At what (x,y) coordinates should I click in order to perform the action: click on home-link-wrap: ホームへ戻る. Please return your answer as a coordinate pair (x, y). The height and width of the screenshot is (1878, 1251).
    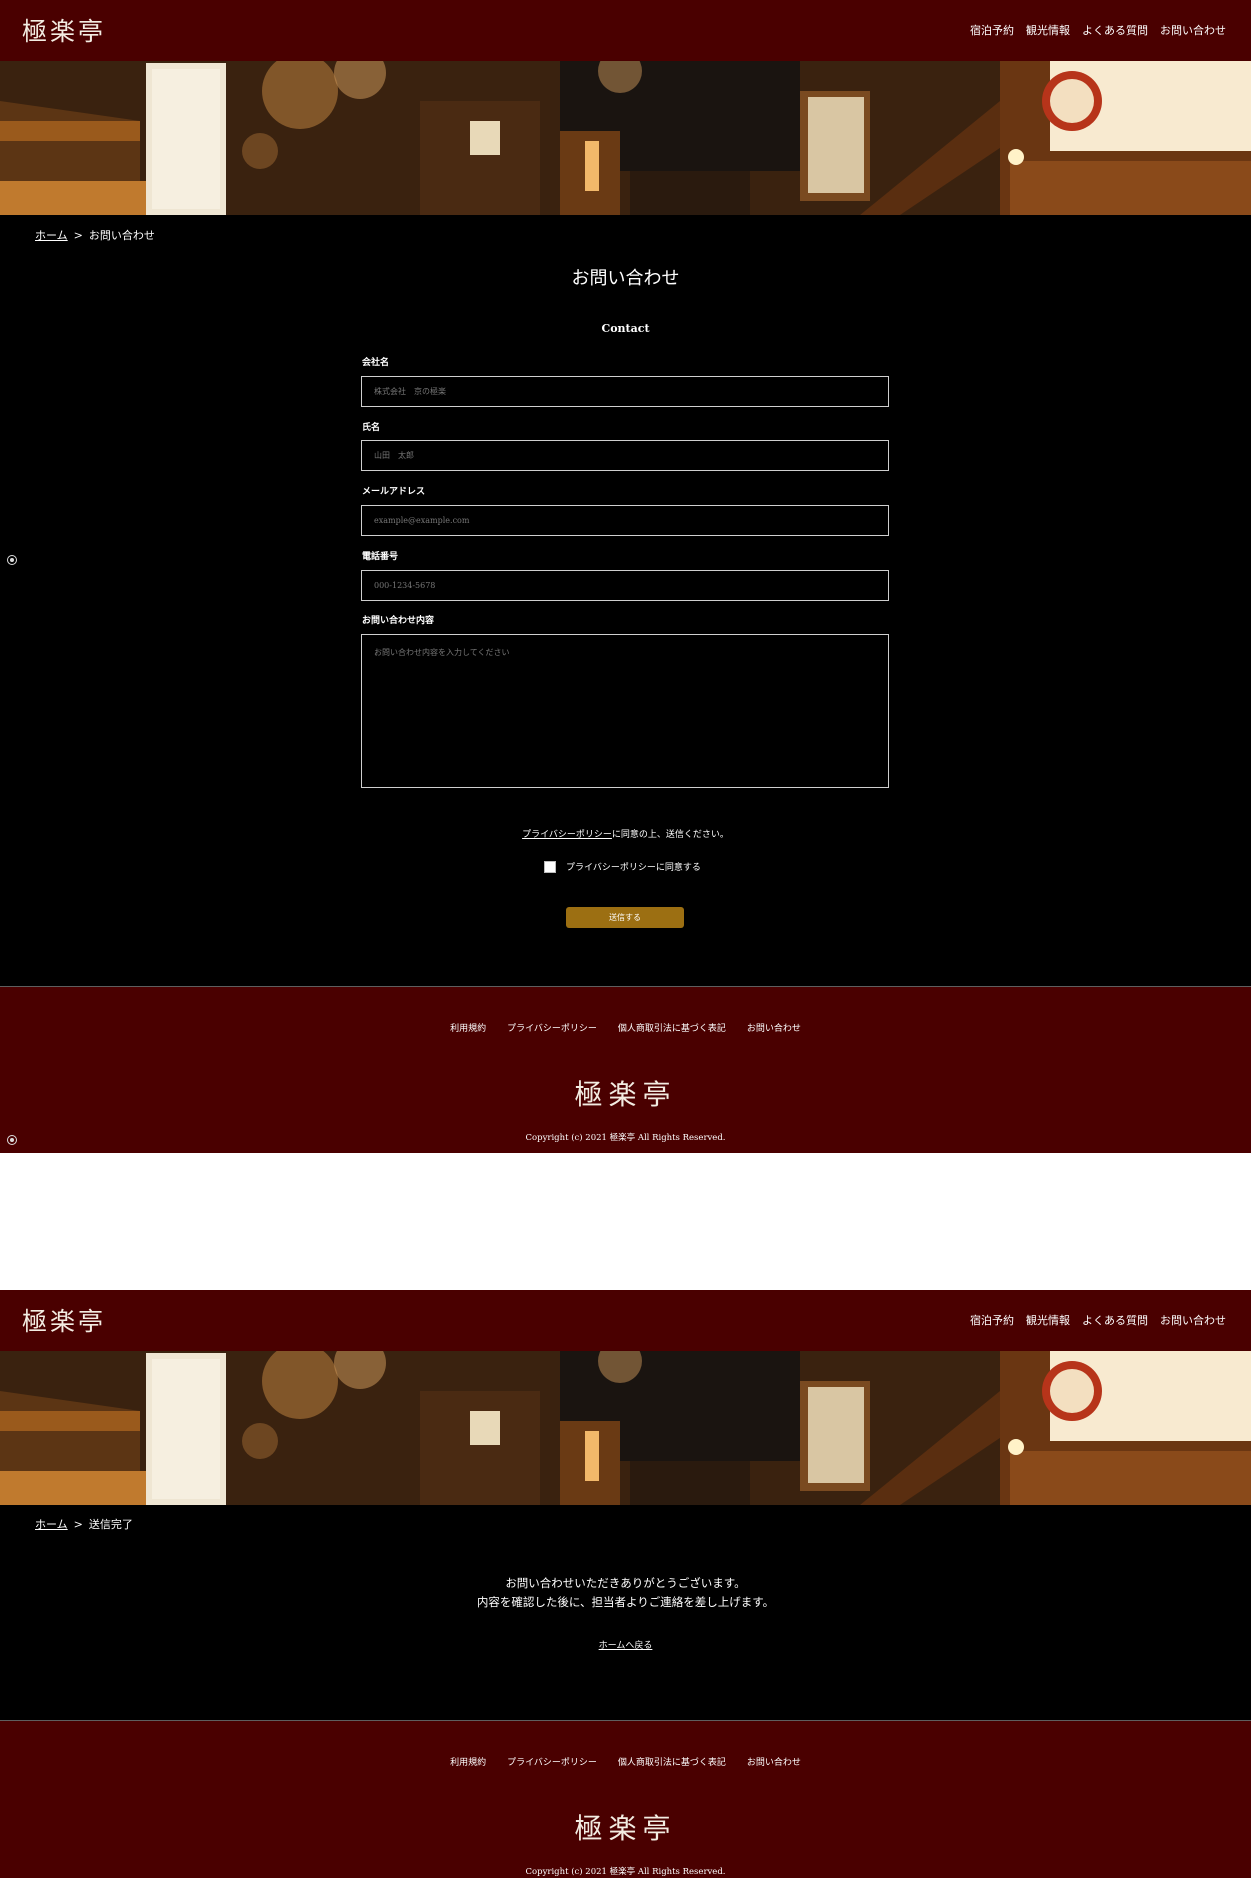
    Looking at the image, I should click on (625, 1644).